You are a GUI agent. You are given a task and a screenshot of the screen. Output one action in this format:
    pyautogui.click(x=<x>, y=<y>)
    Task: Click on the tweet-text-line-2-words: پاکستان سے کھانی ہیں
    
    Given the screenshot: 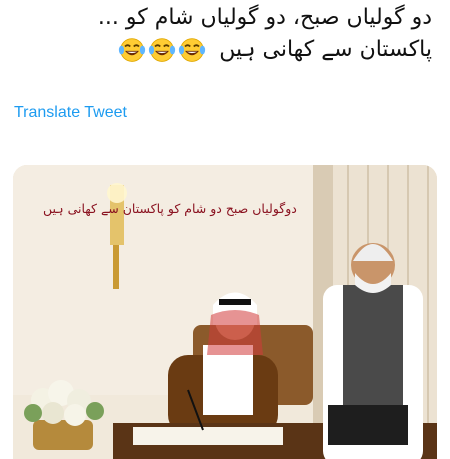 What is the action you would take?
    pyautogui.click(x=325, y=49)
    